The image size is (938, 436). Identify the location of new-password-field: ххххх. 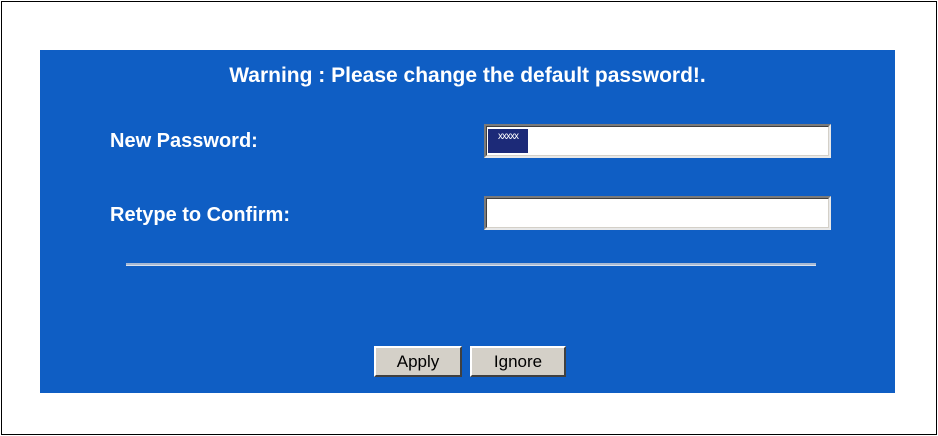
(657, 141).